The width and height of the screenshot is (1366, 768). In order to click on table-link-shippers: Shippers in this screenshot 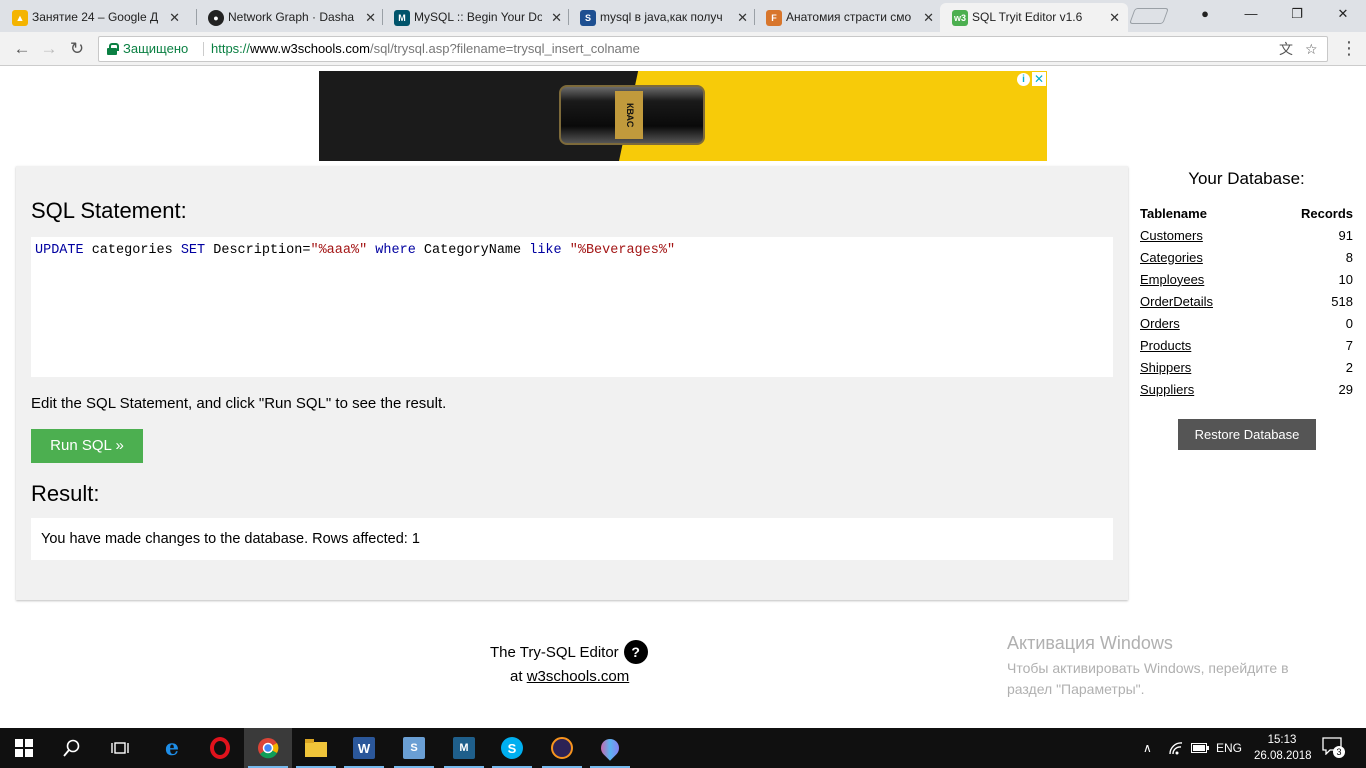, I will do `click(1165, 367)`.